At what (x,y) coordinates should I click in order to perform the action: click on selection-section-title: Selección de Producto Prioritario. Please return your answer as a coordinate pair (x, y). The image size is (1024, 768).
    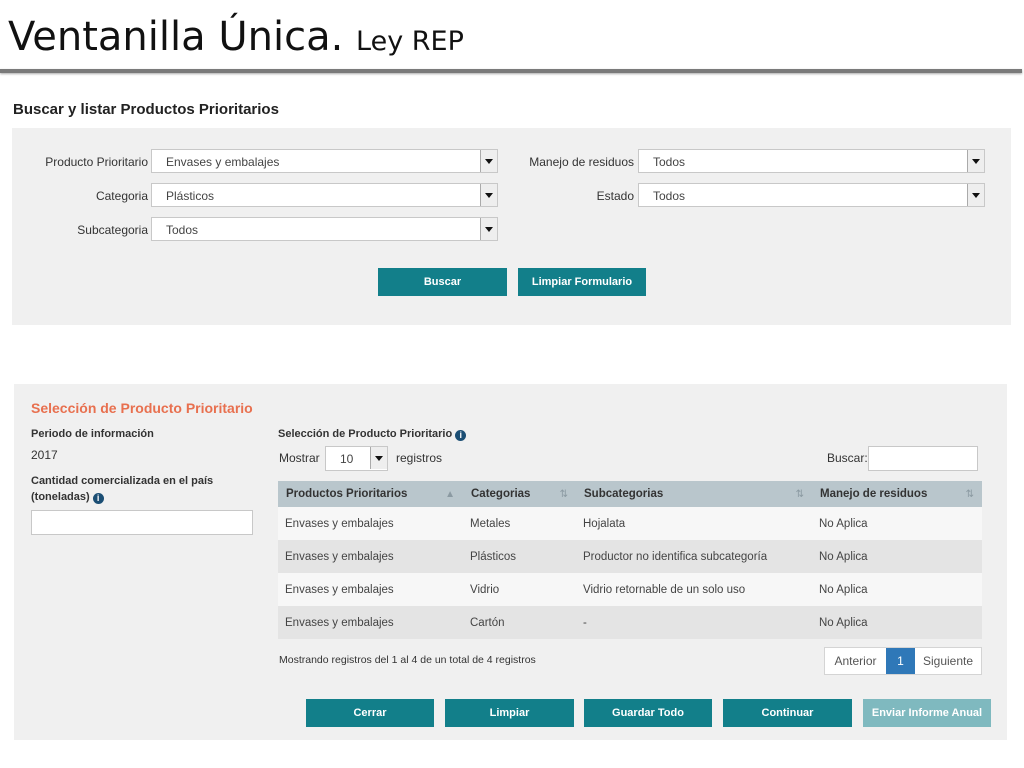
    Looking at the image, I should click on (142, 408).